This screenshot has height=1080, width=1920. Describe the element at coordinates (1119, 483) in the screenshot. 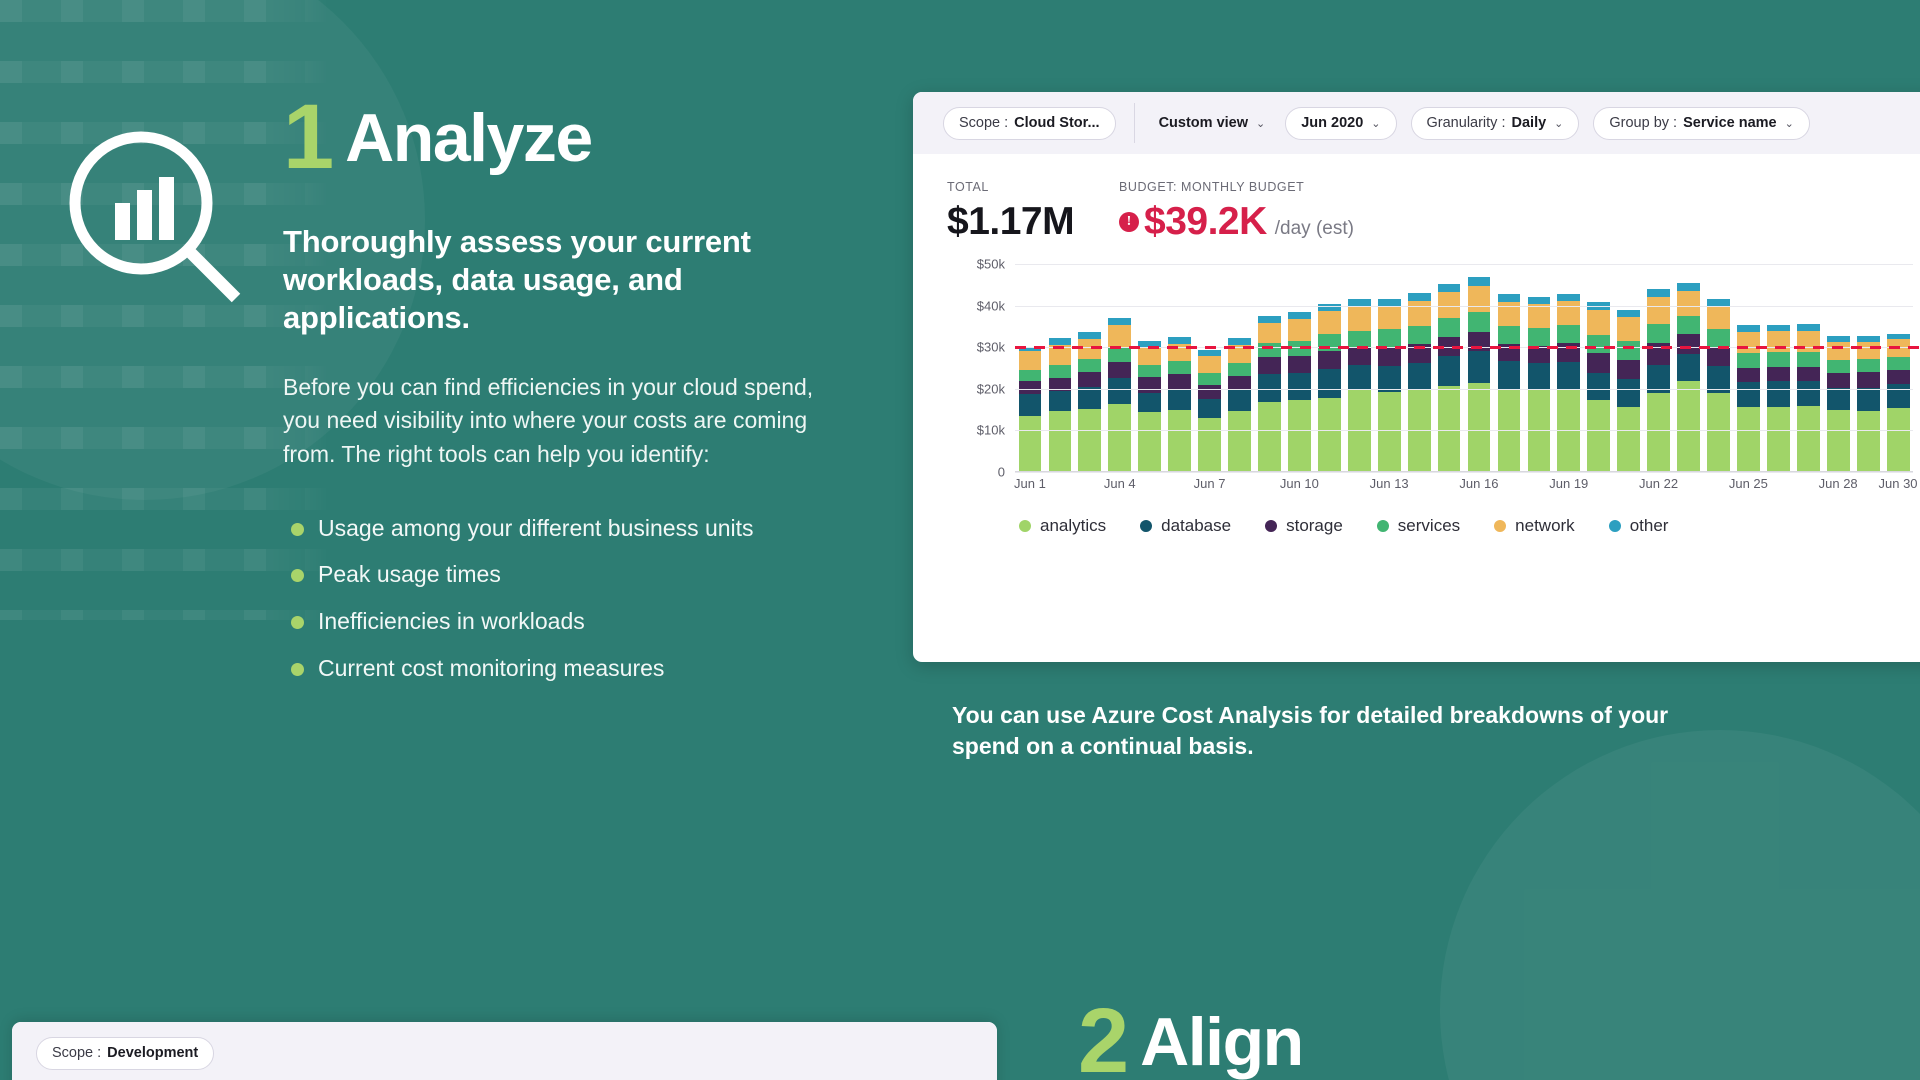

I see `chart-x-tick-label: Jun 4` at that location.